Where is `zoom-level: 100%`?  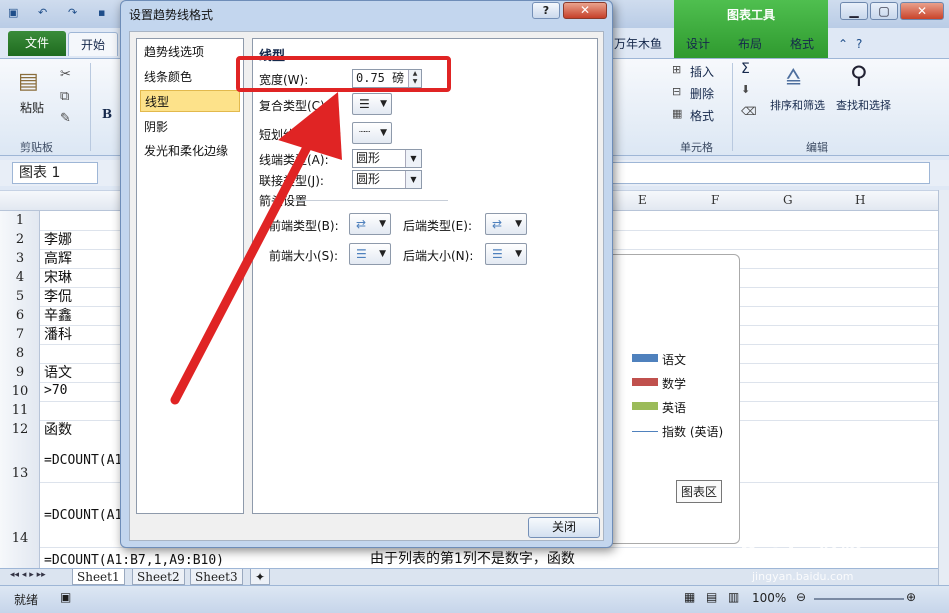
zoom-level: 100% is located at coordinates (769, 598).